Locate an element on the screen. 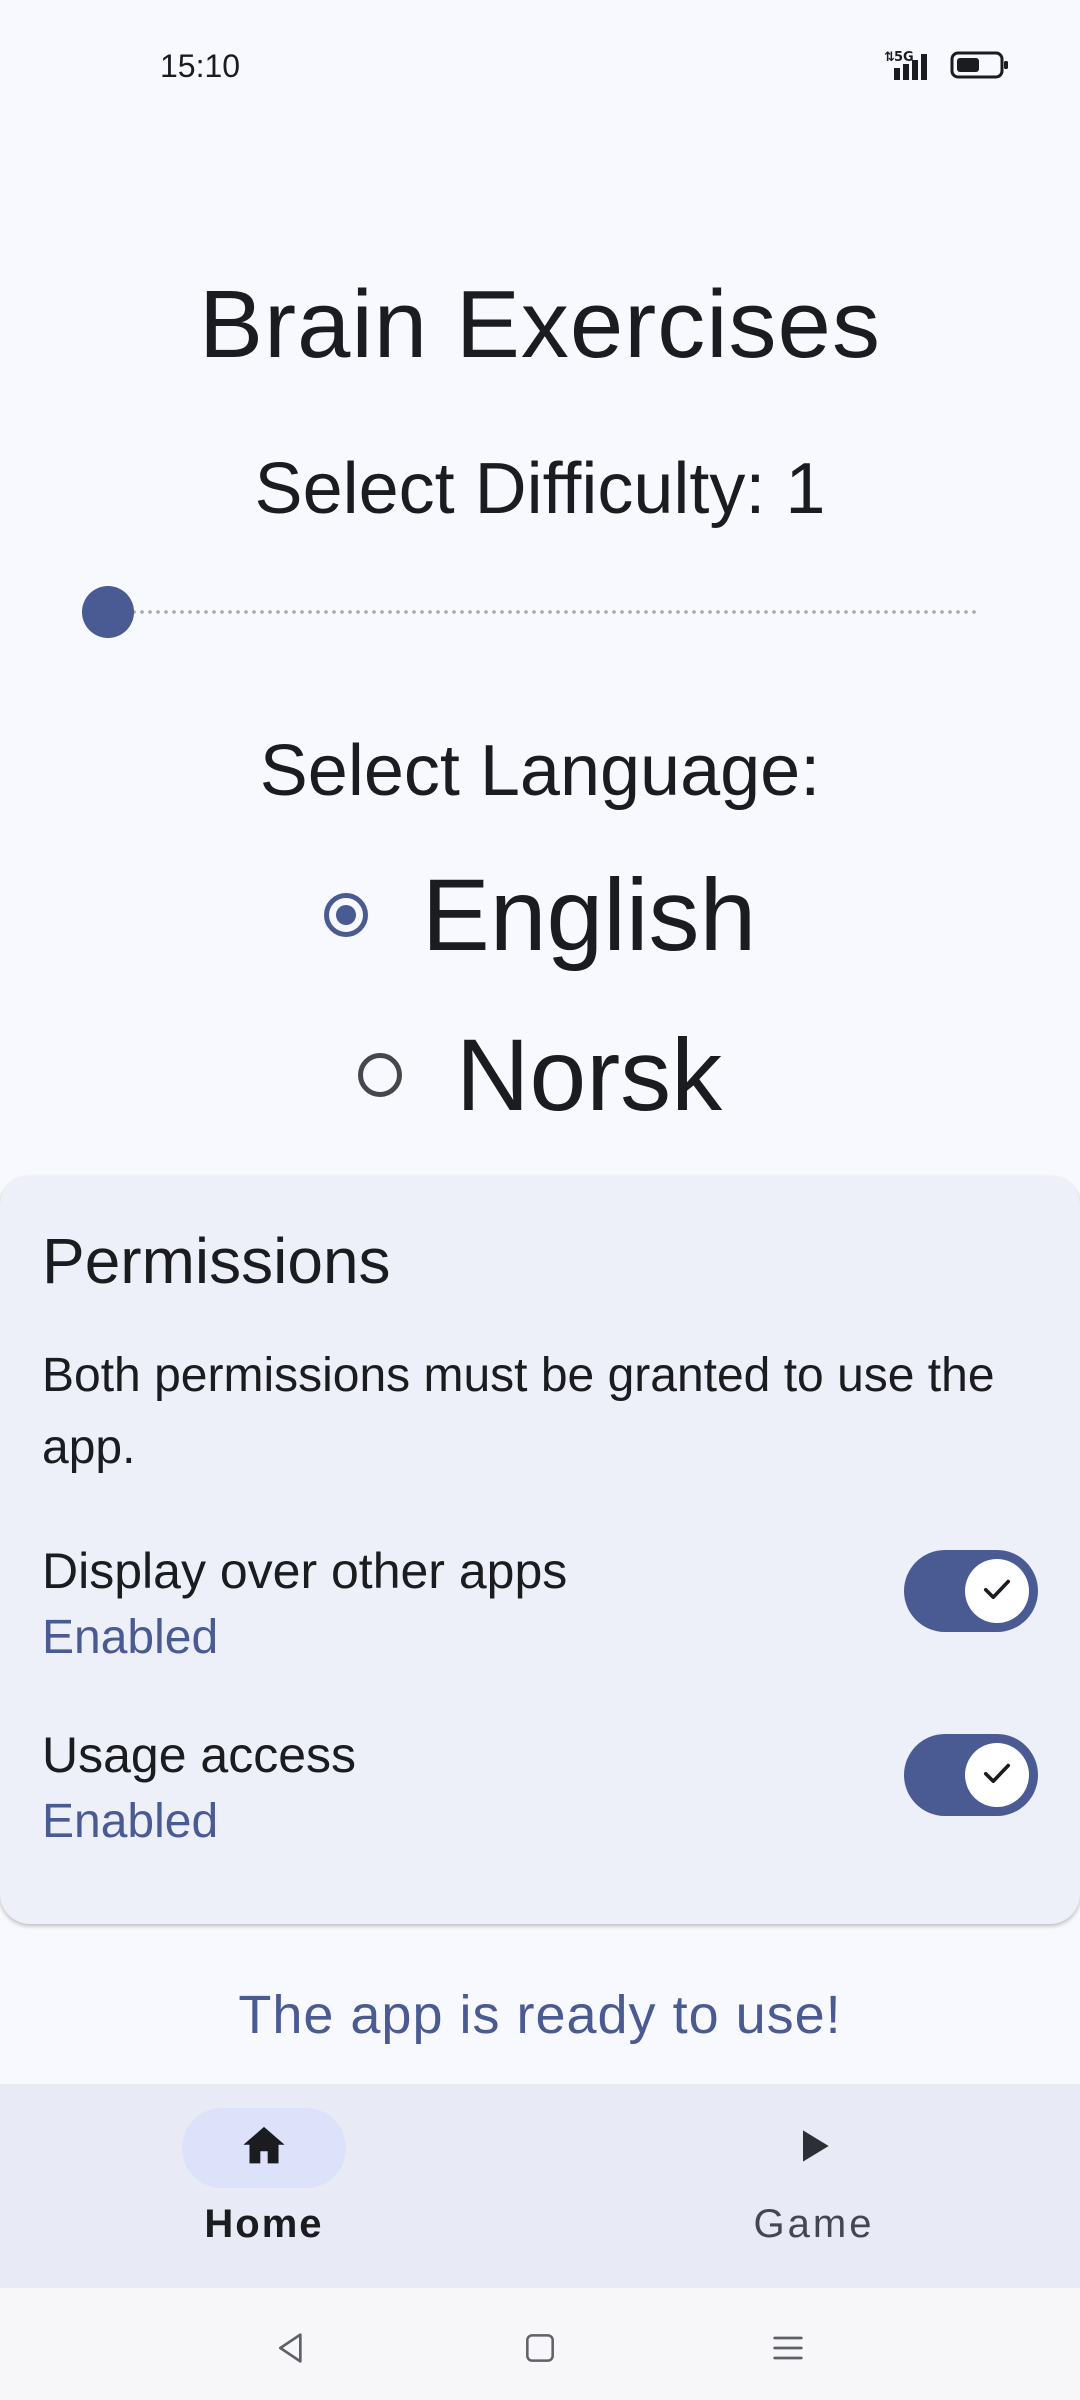  nav-label-game: Game is located at coordinates (814, 2224).